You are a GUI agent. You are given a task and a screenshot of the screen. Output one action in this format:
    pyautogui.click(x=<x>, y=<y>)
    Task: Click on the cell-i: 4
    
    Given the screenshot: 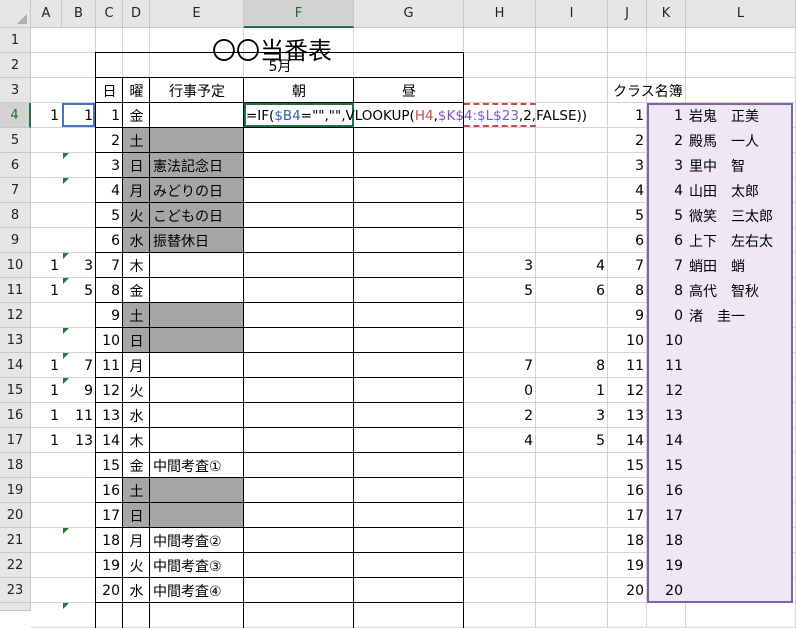 What is the action you would take?
    pyautogui.click(x=572, y=265)
    